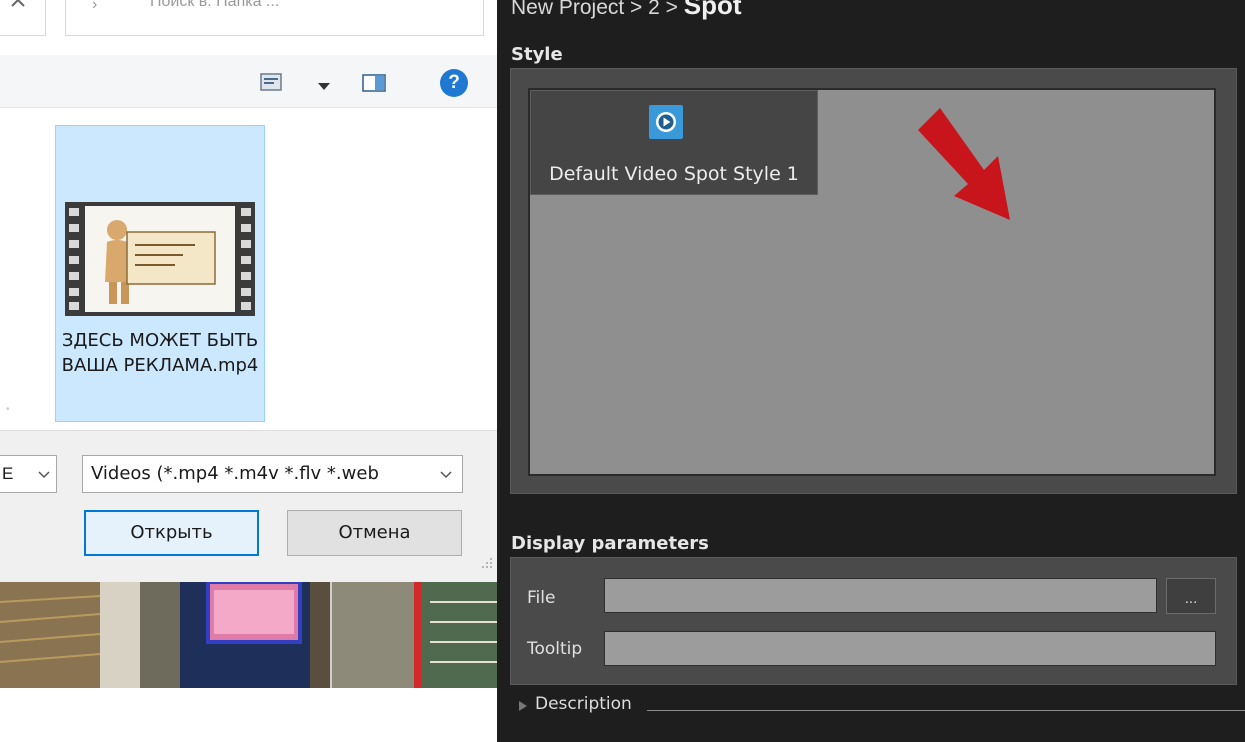 This screenshot has width=1245, height=742. Describe the element at coordinates (18, 3) in the screenshot. I see `arrow-up-icon` at that location.